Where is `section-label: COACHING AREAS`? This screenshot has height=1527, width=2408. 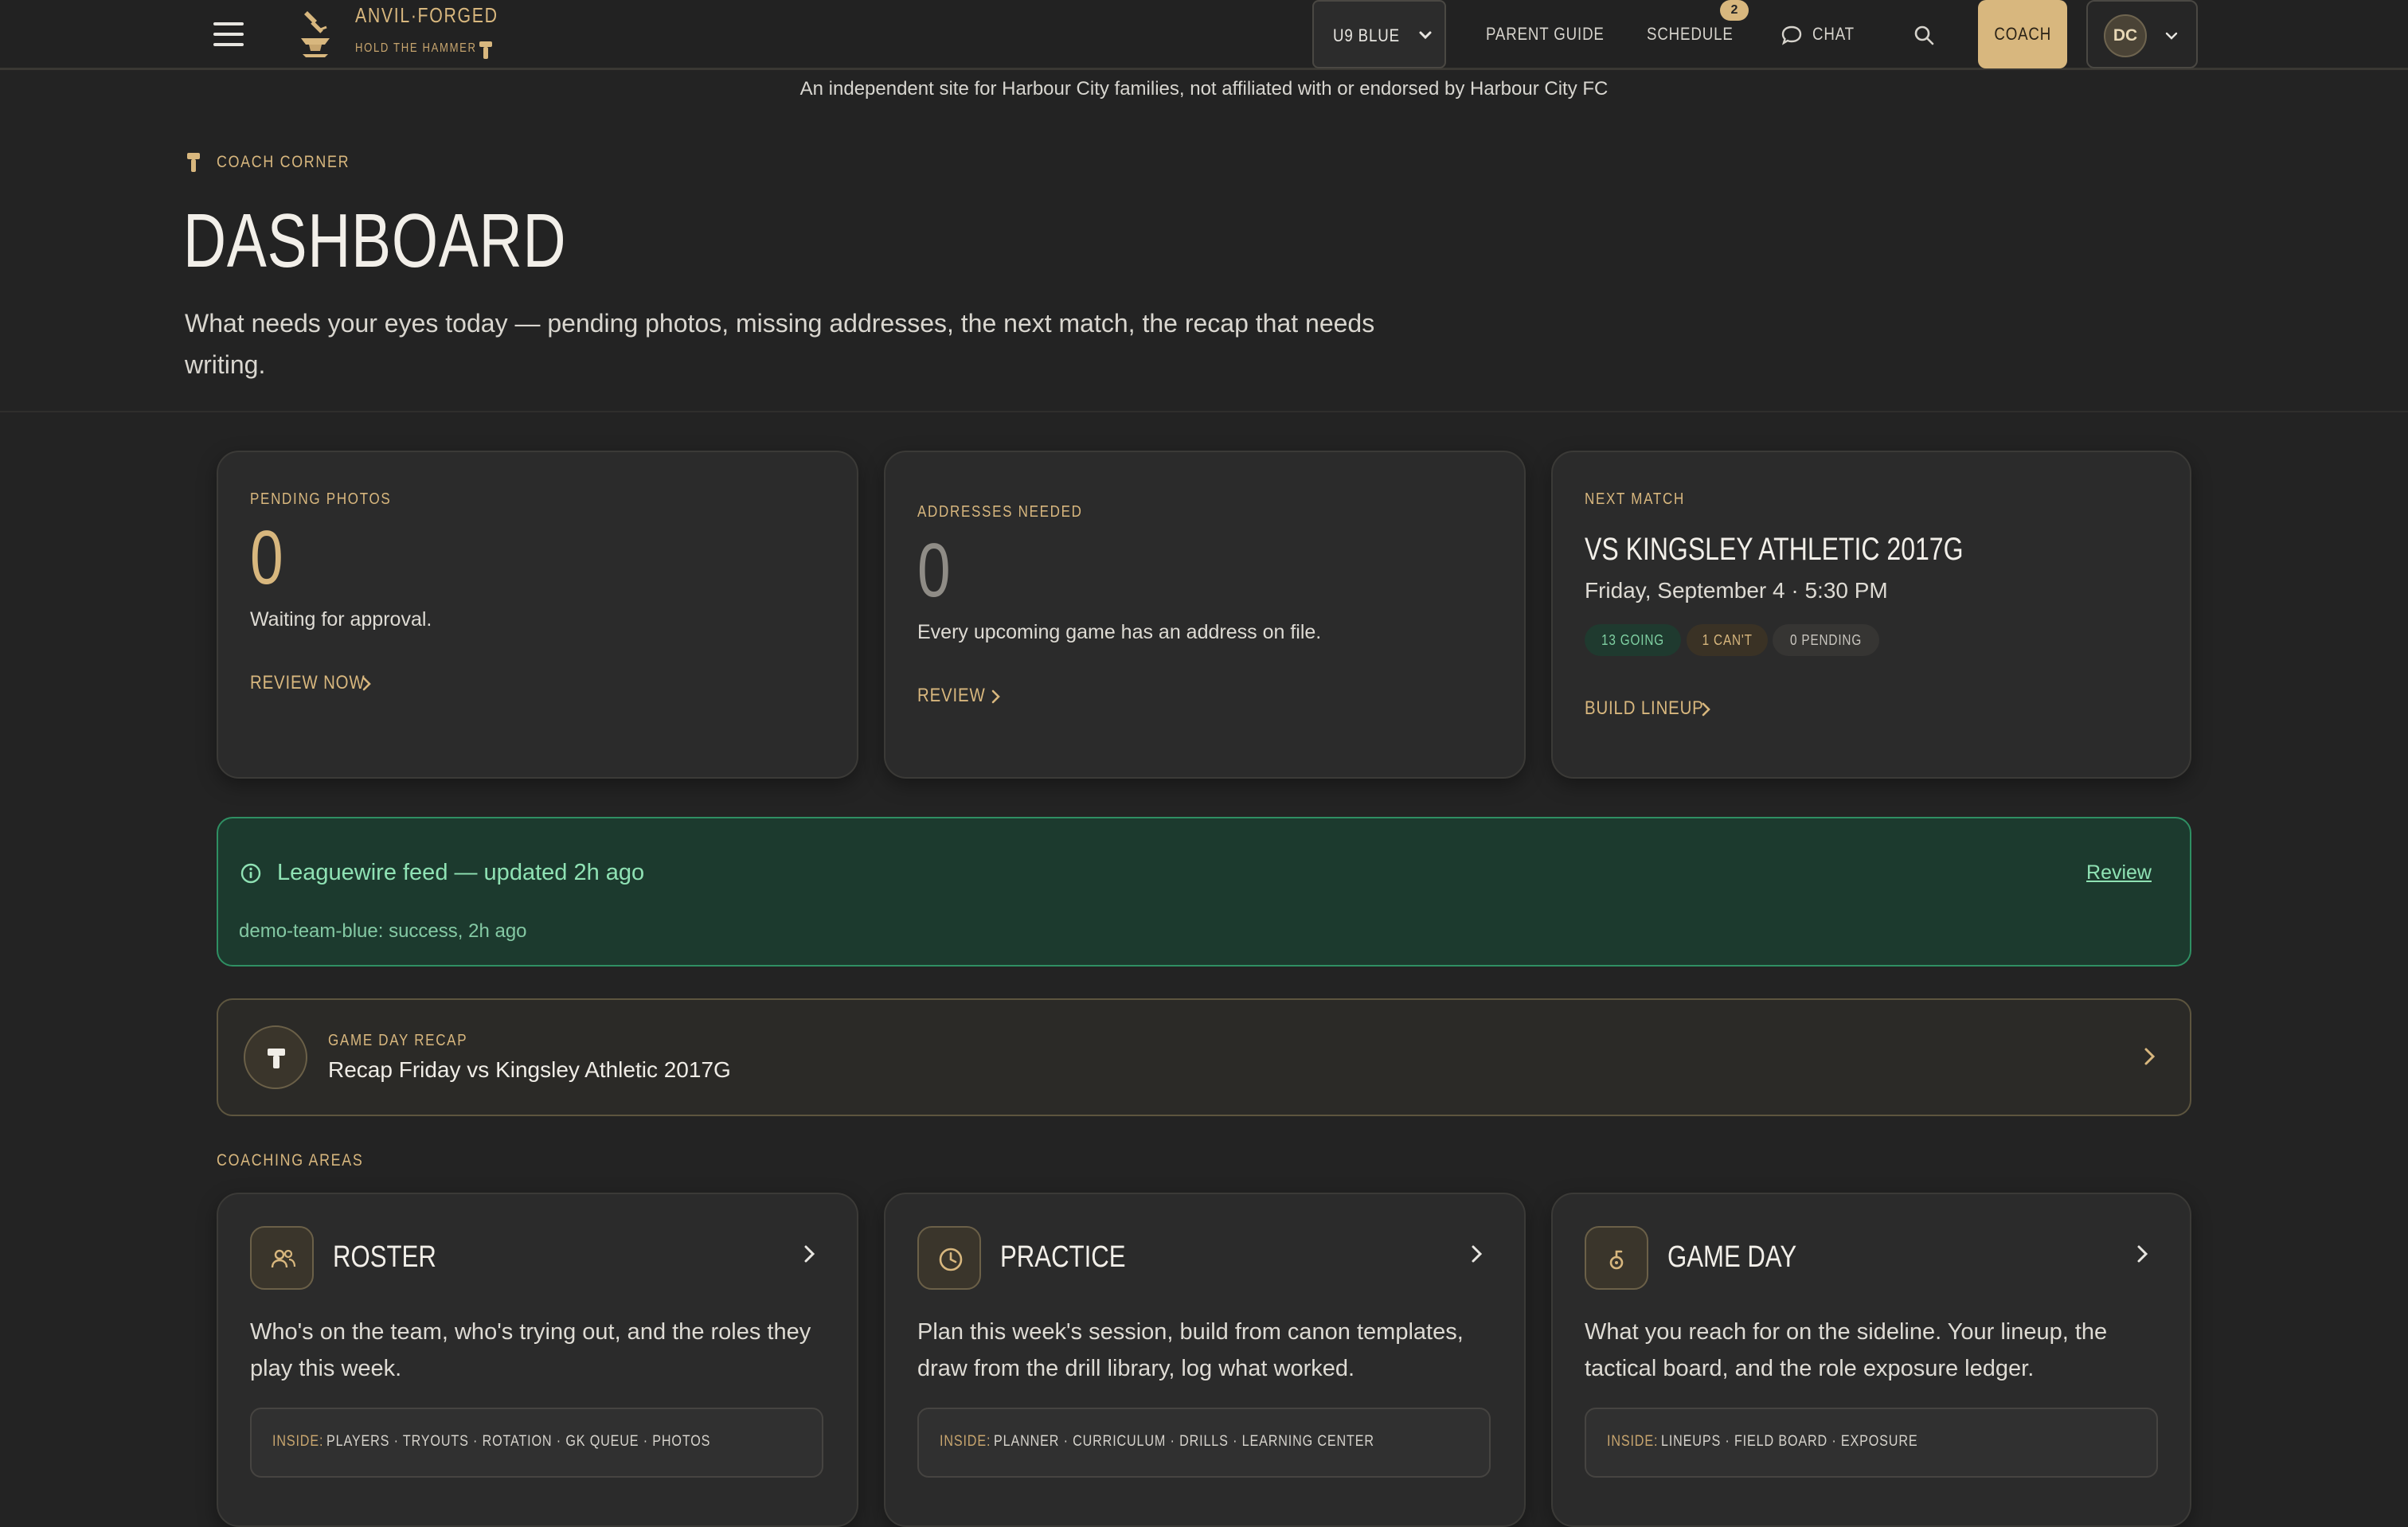 section-label: COACHING AREAS is located at coordinates (290, 1160).